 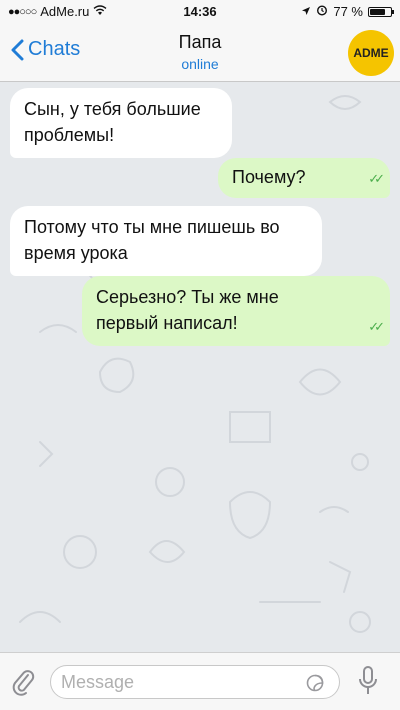 I want to click on message-input, so click(x=195, y=682).